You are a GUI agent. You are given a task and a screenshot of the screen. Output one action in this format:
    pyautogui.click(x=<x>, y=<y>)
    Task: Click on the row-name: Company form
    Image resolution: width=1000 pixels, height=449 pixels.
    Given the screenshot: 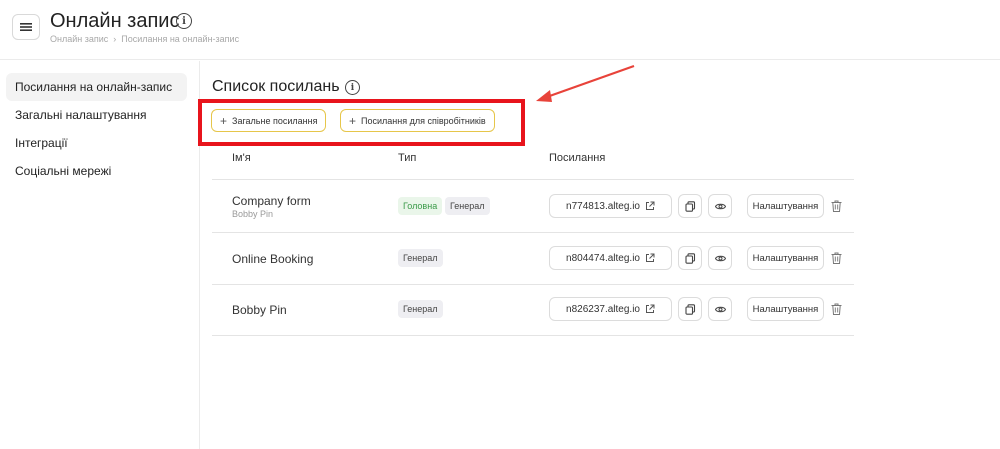 What is the action you would take?
    pyautogui.click(x=271, y=201)
    